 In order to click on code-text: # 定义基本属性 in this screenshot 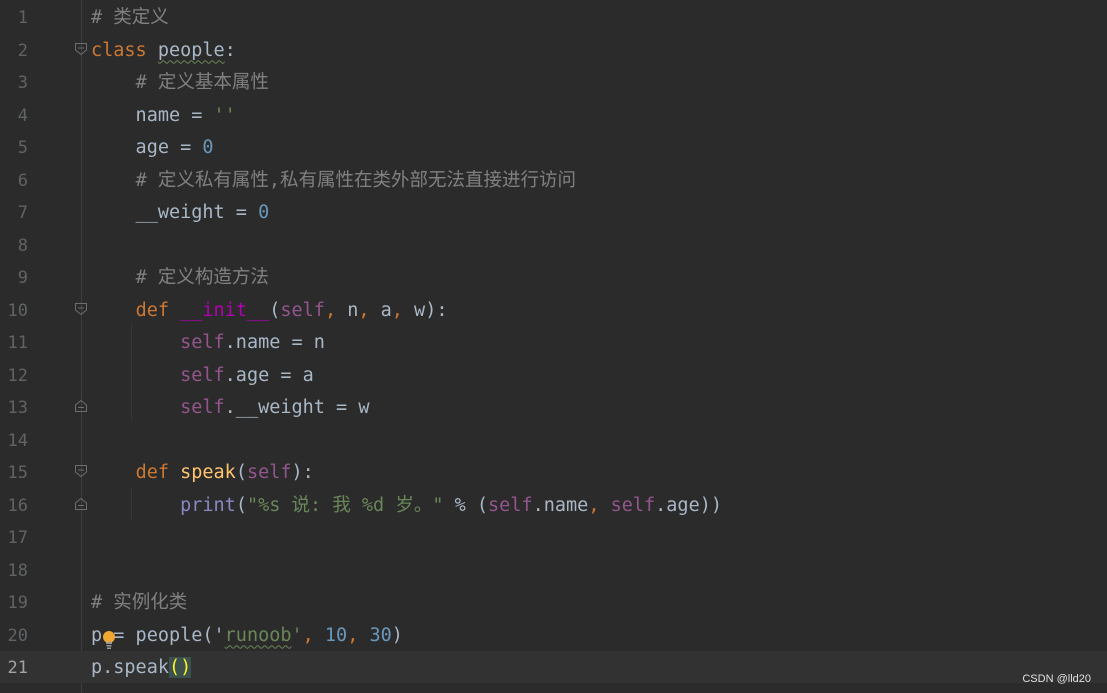, I will do `click(180, 82)`.